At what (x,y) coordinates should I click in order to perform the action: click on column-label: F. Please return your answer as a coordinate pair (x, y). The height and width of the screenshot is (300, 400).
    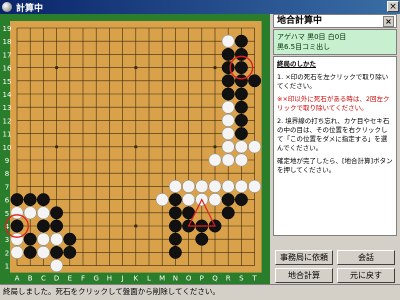
    Looking at the image, I should click on (83, 279).